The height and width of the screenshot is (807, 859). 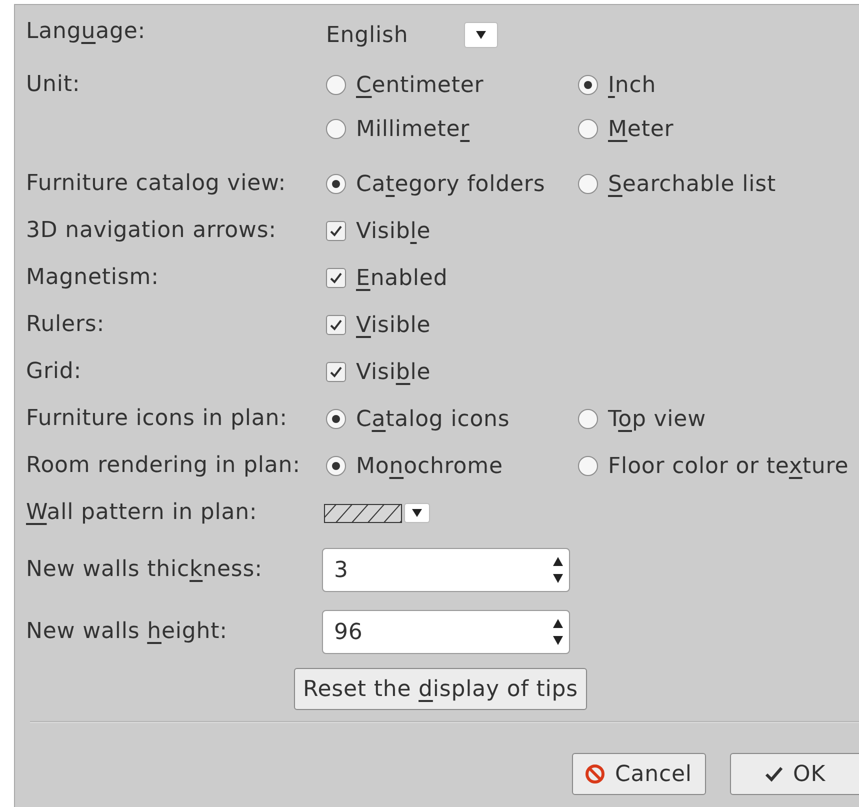 I want to click on option-label: Floor color or texture, so click(x=728, y=466).